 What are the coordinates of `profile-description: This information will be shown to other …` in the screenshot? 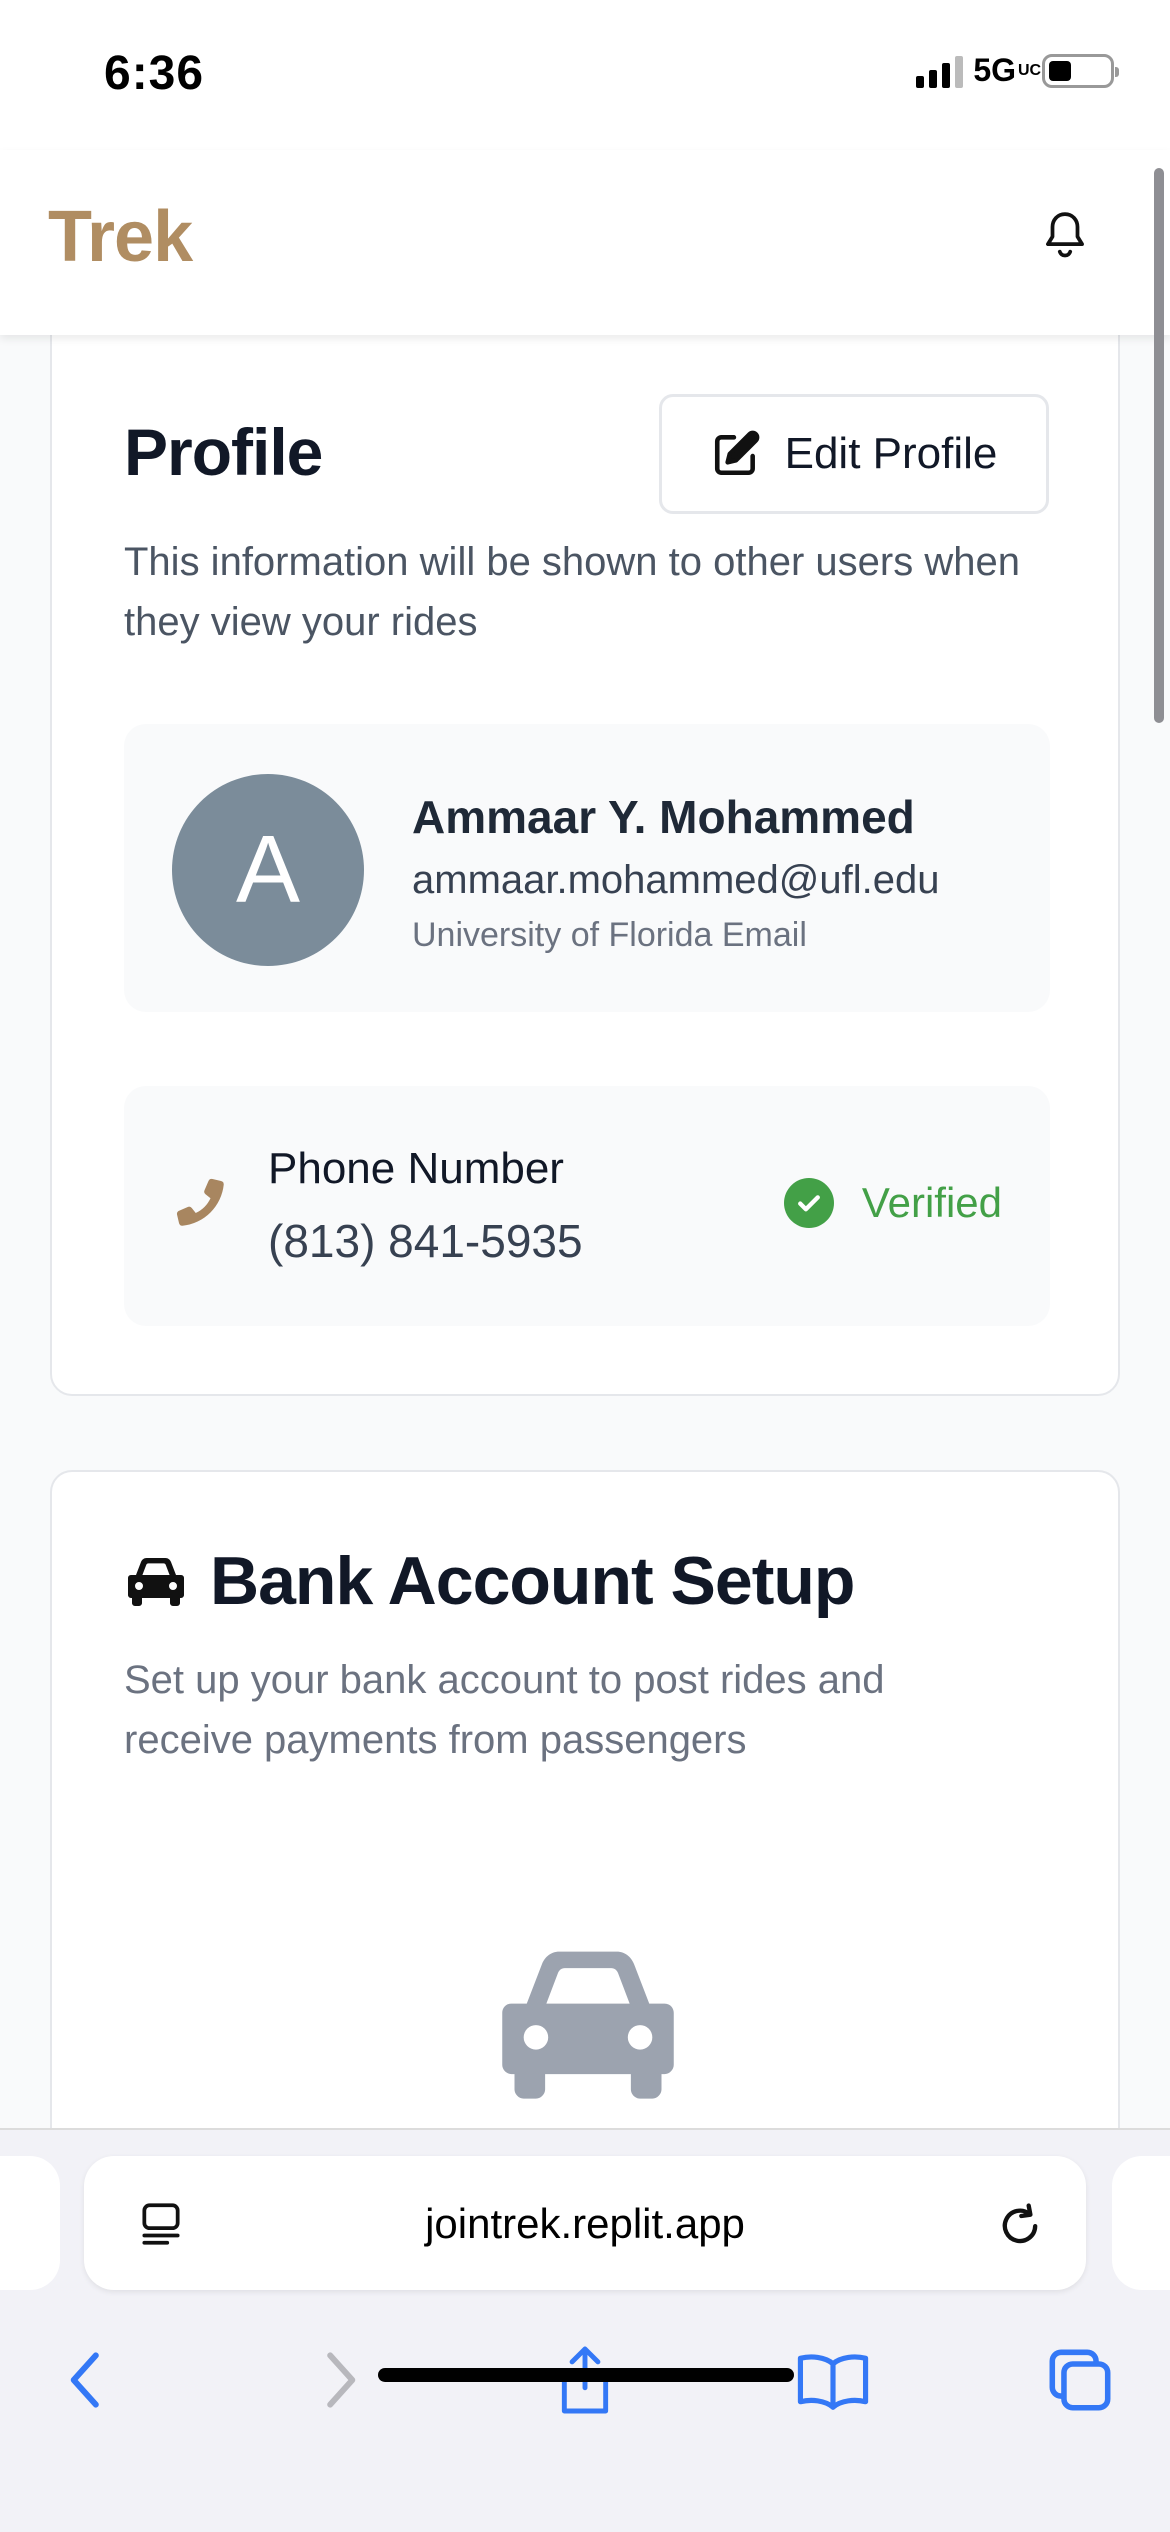 It's located at (572, 592).